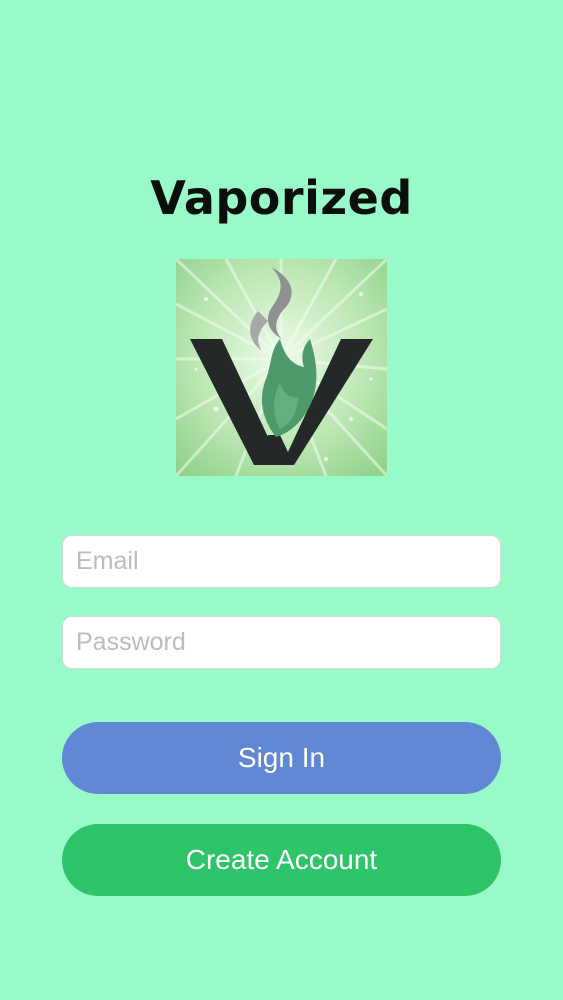  What do you see at coordinates (281, 642) in the screenshot?
I see `password-field` at bounding box center [281, 642].